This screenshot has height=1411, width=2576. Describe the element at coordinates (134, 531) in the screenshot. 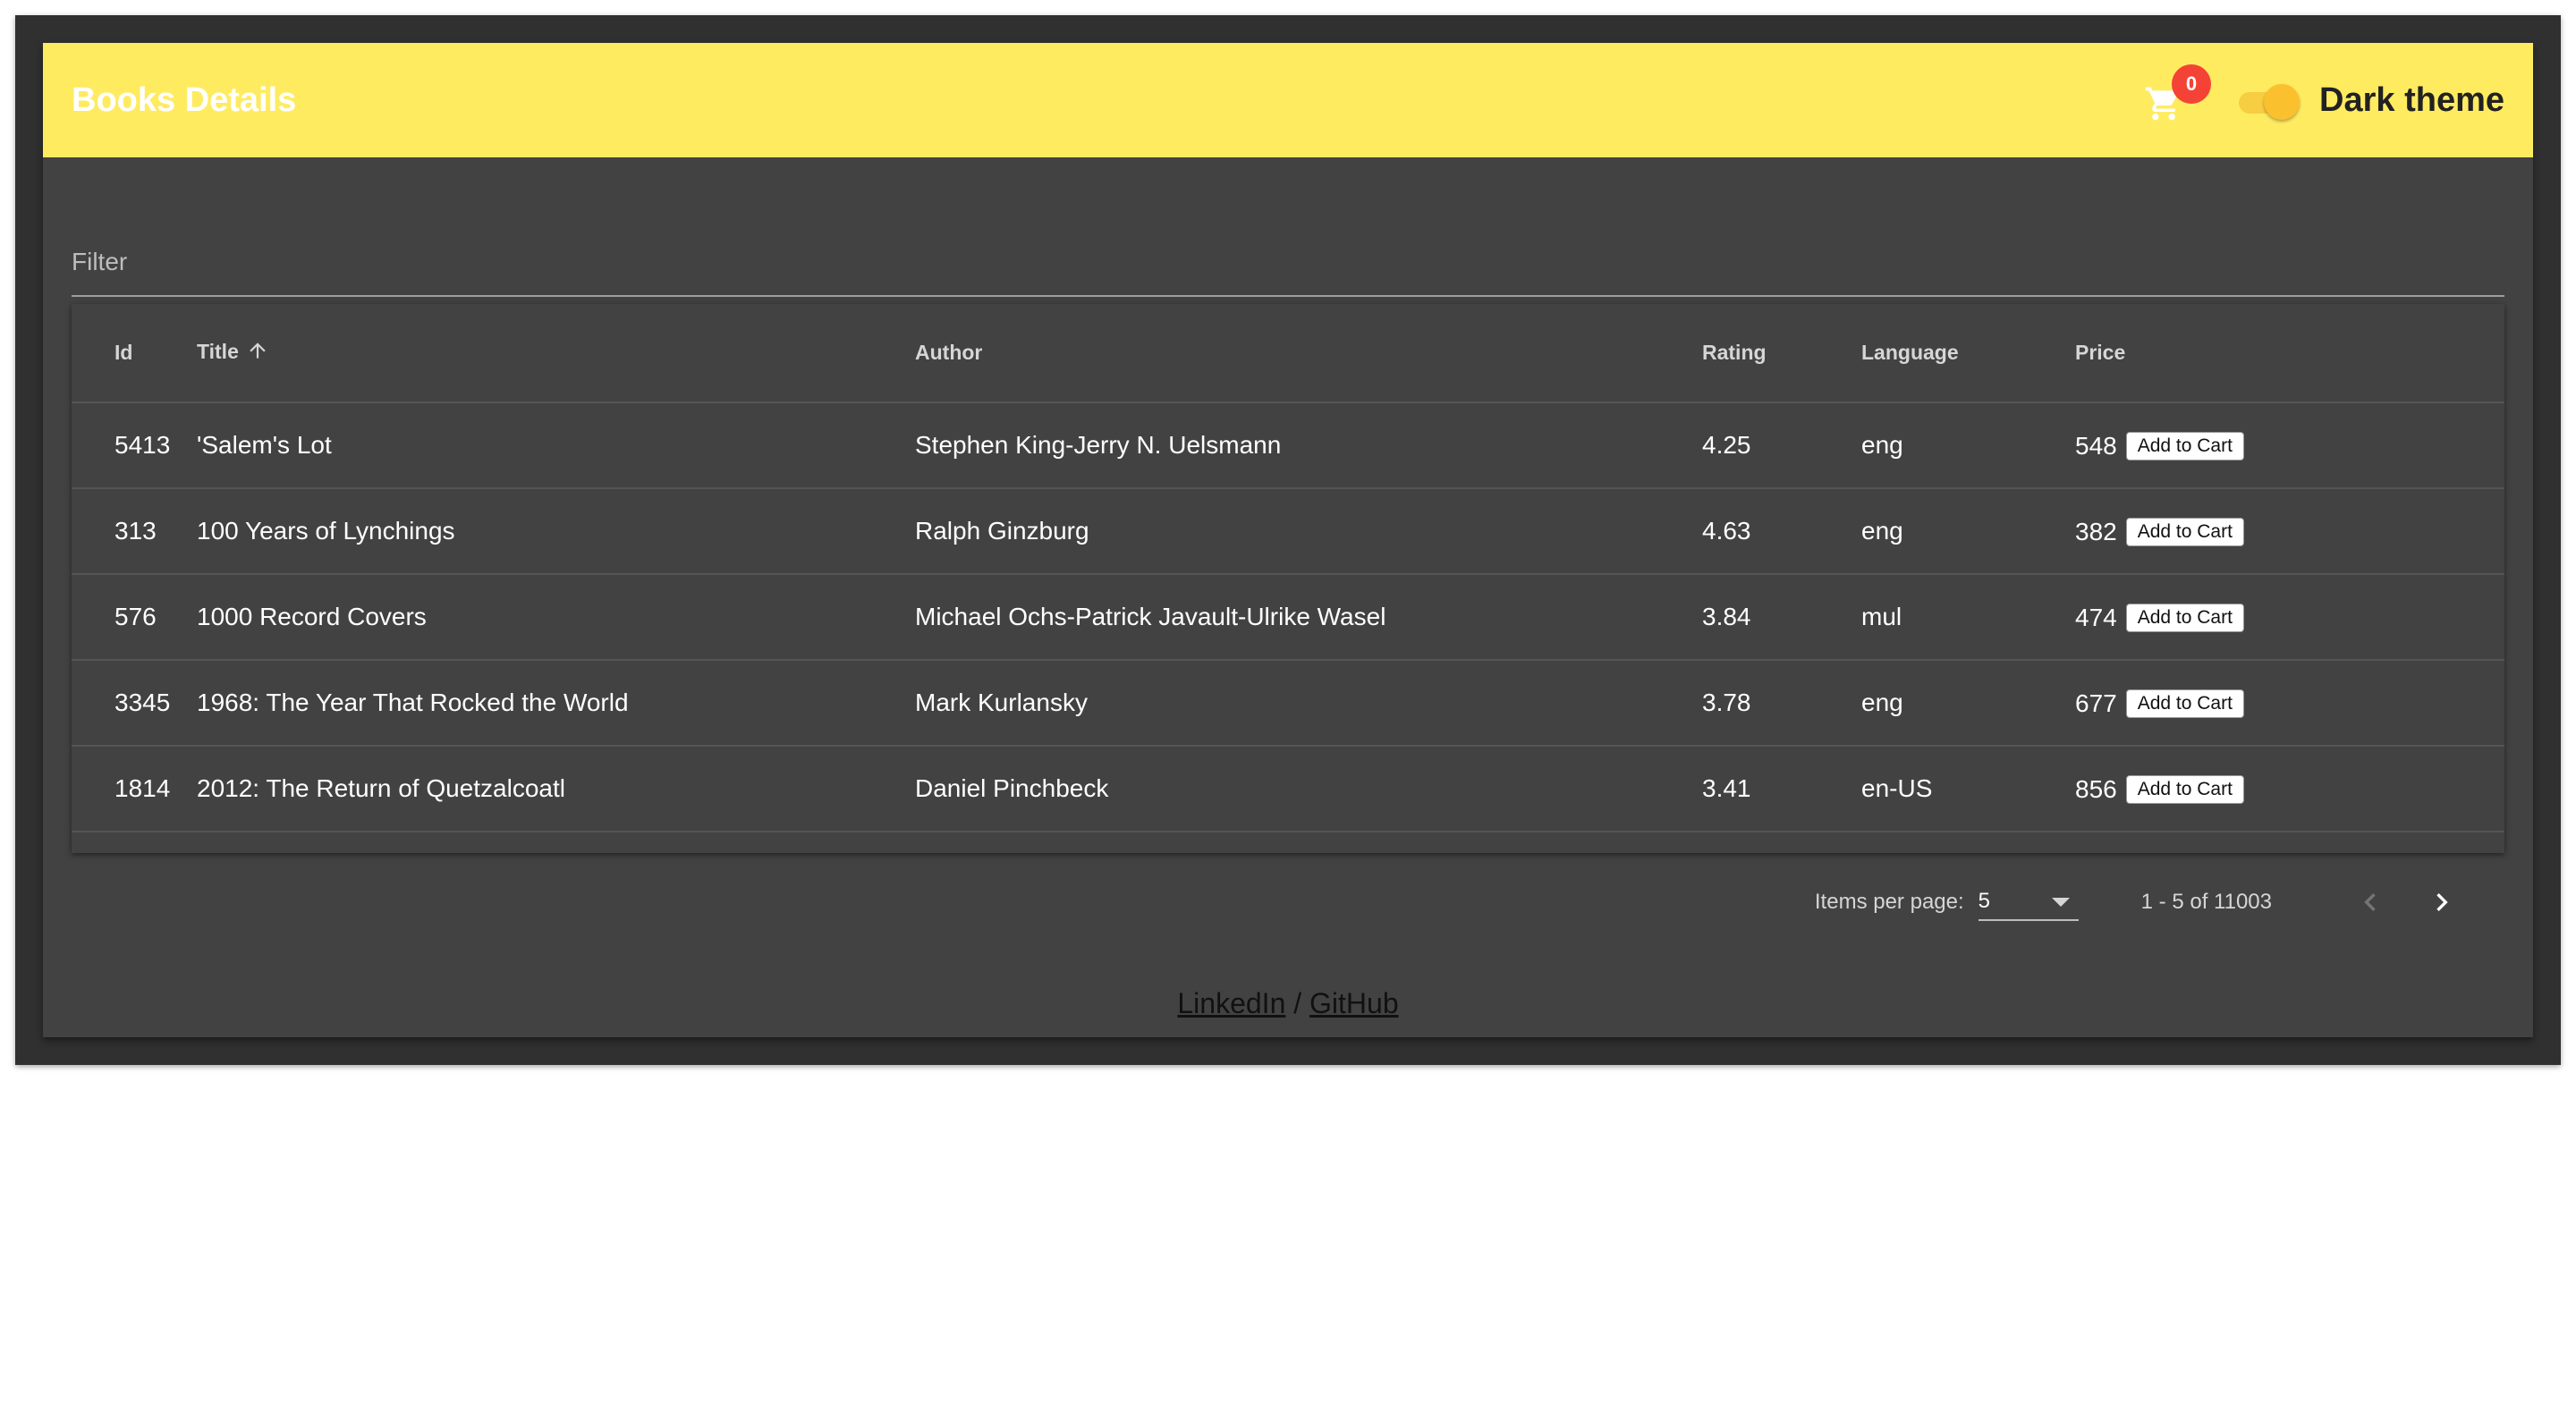

I see `cell-id: 313` at that location.